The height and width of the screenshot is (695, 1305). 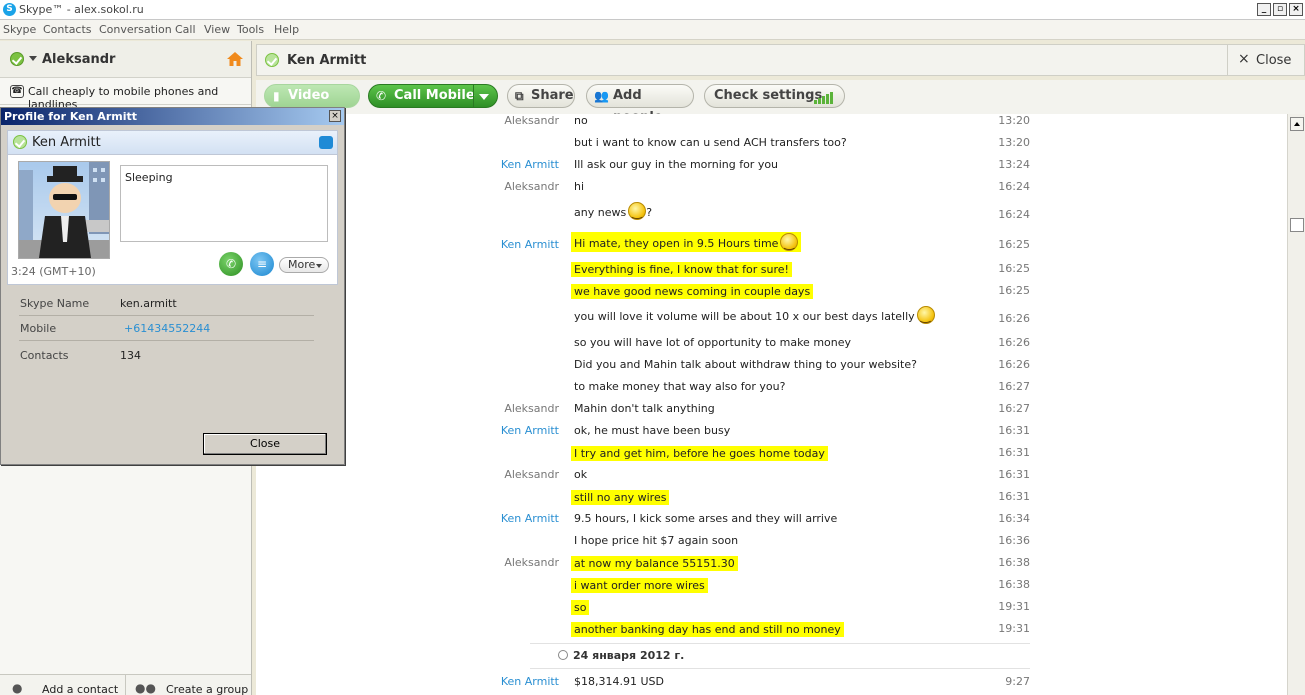 I want to click on profile-close-label: Close, so click(x=265, y=443).